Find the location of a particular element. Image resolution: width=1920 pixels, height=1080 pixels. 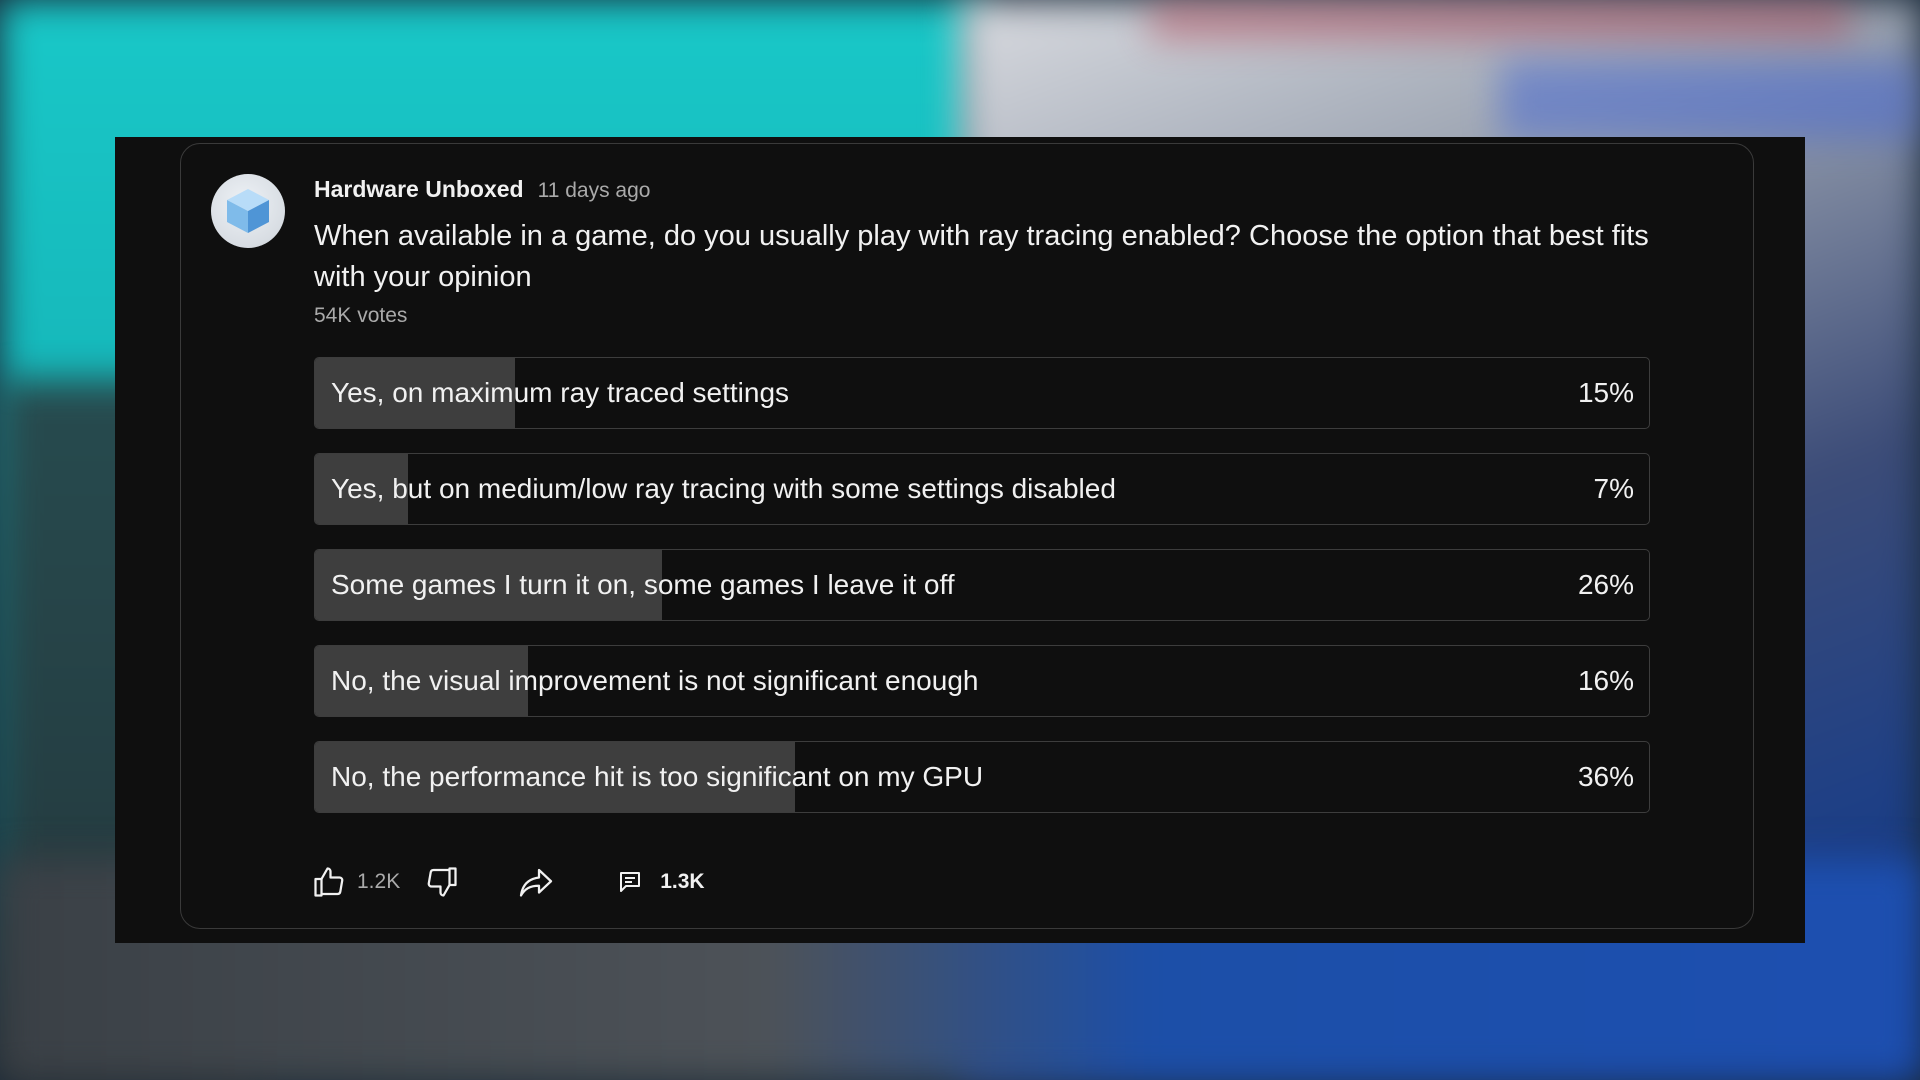

poll-option-percent: 36% is located at coordinates (1605, 776).